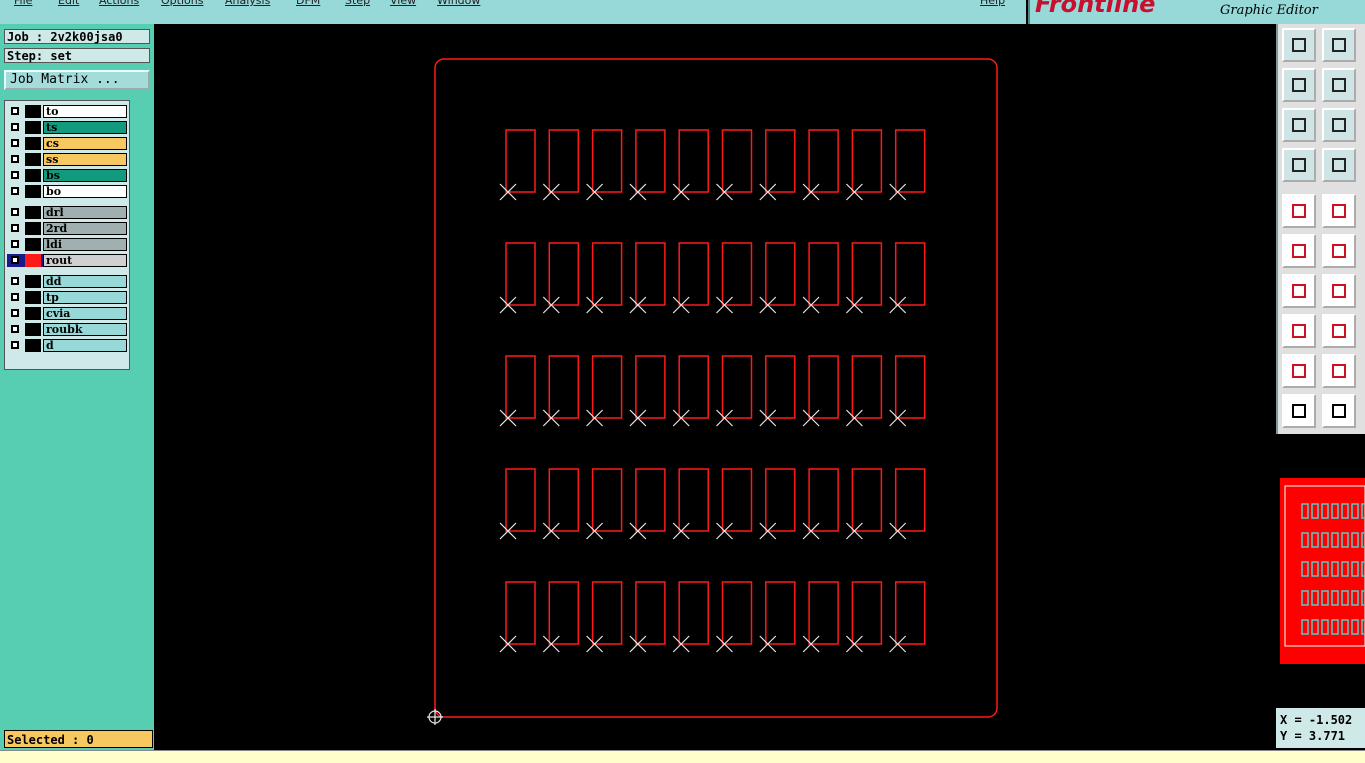 Image resolution: width=1365 pixels, height=763 pixels. I want to click on menu-help: Help, so click(992, 3).